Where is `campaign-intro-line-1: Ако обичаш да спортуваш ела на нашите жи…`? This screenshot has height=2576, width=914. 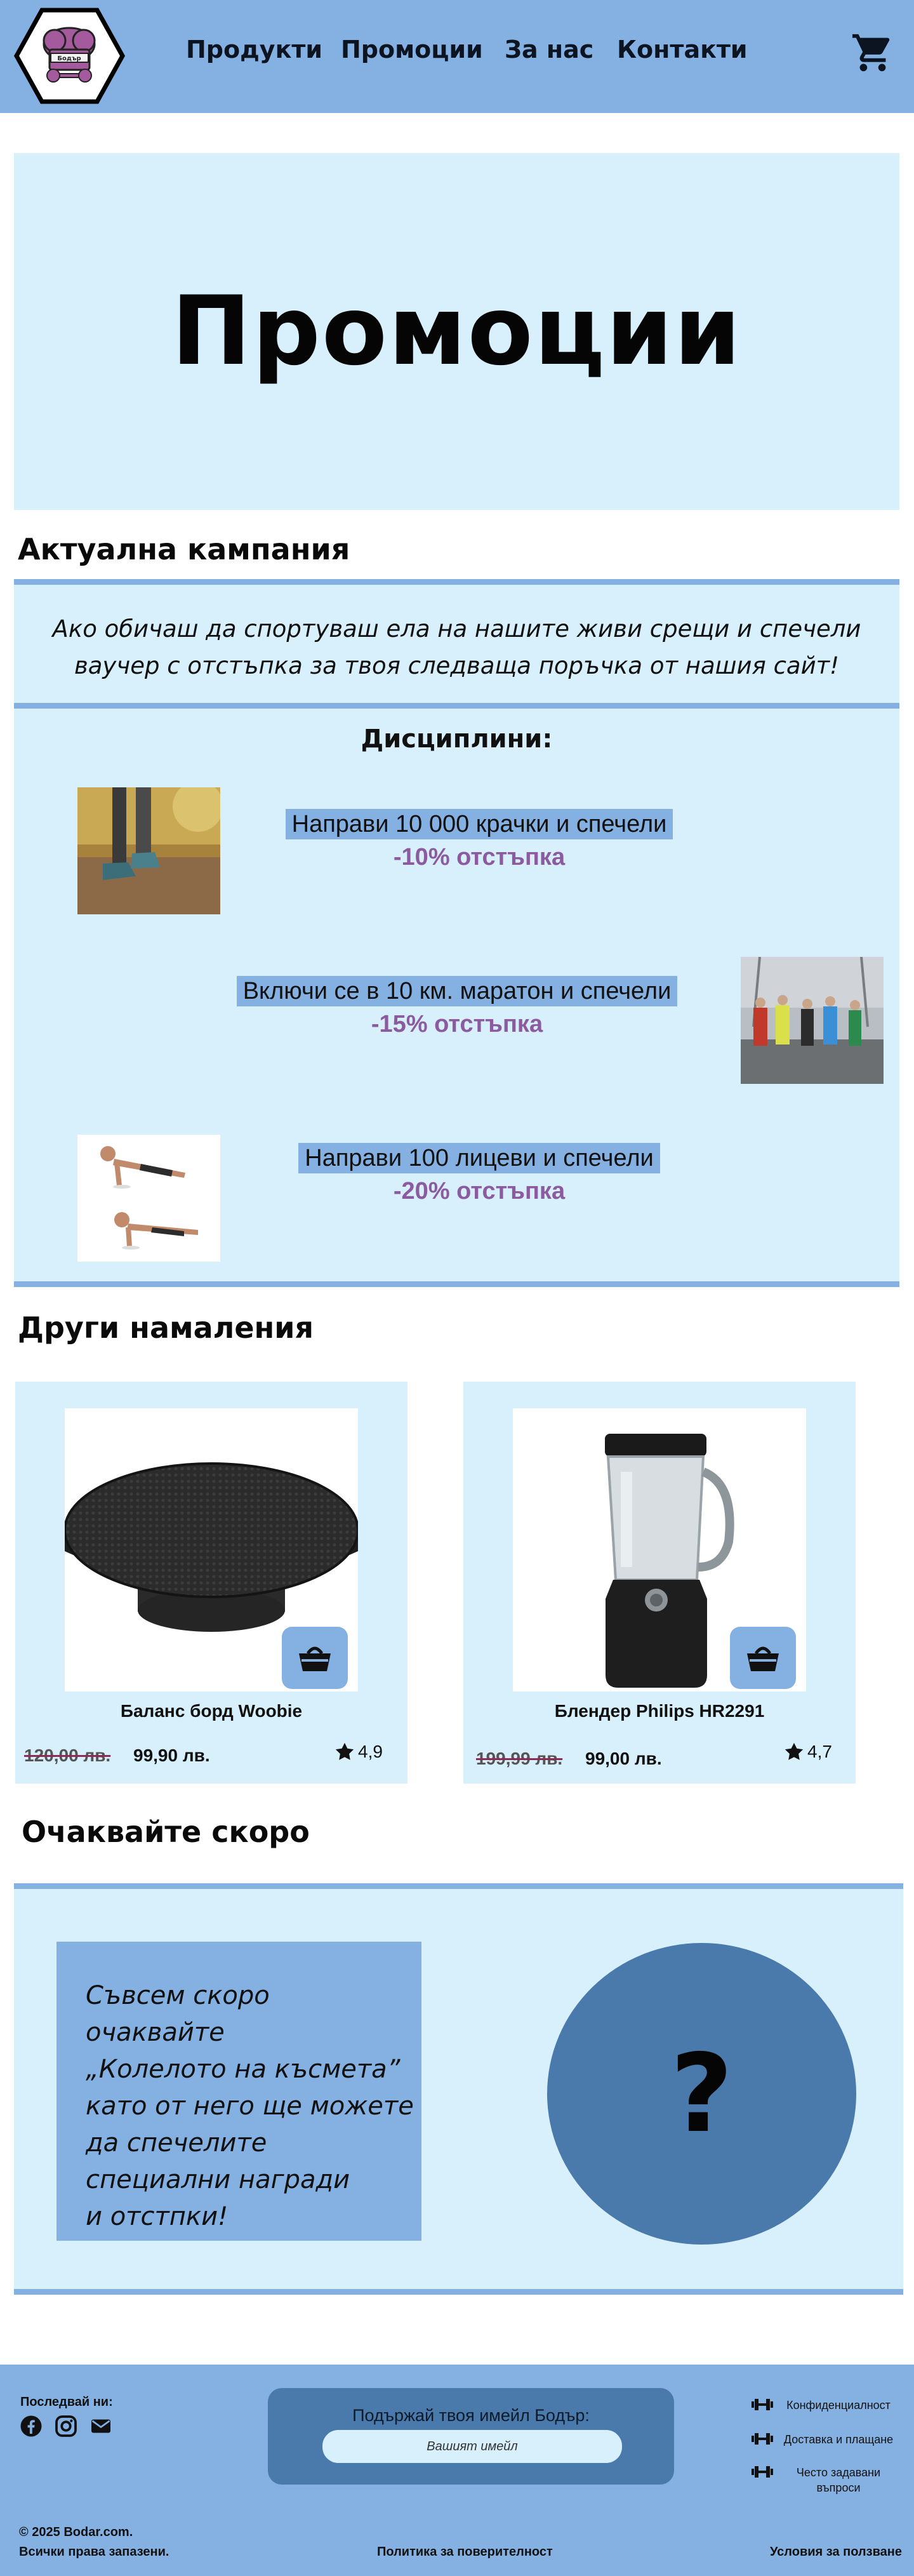 campaign-intro-line-1: Ако обичаш да спортуваш ела на нашите жи… is located at coordinates (456, 629).